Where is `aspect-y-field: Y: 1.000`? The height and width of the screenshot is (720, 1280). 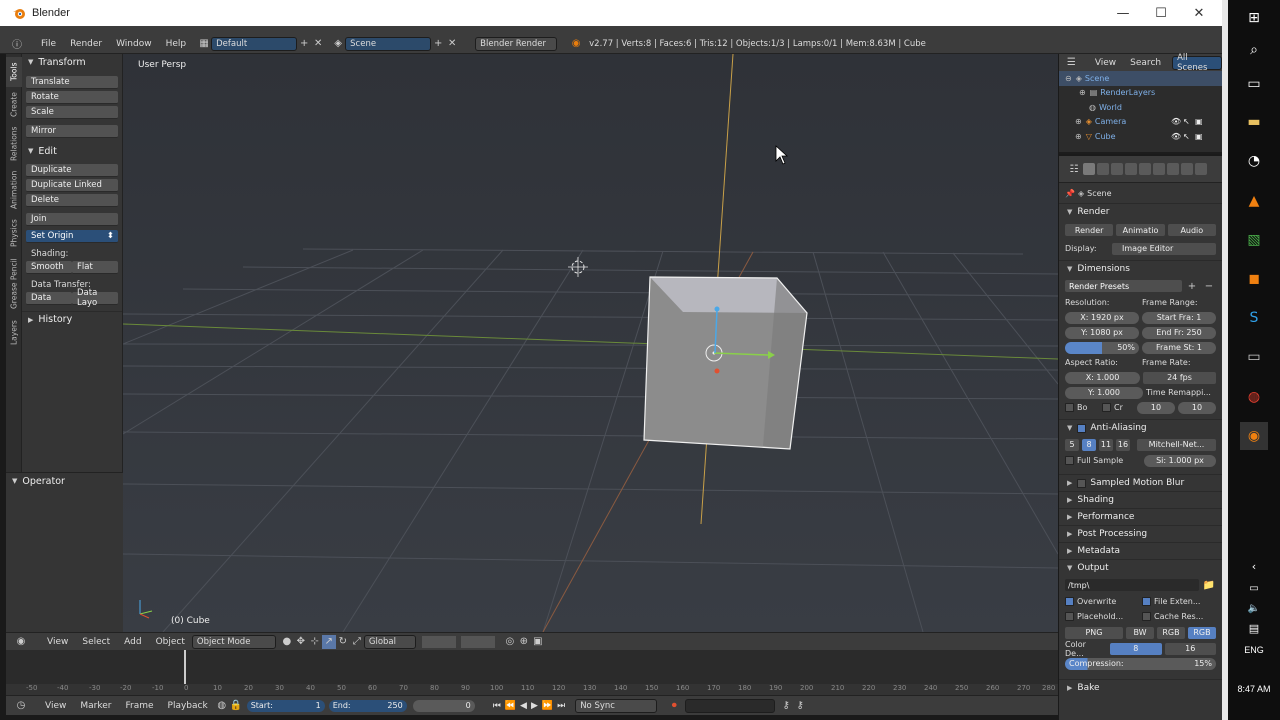 aspect-y-field: Y: 1.000 is located at coordinates (1104, 392).